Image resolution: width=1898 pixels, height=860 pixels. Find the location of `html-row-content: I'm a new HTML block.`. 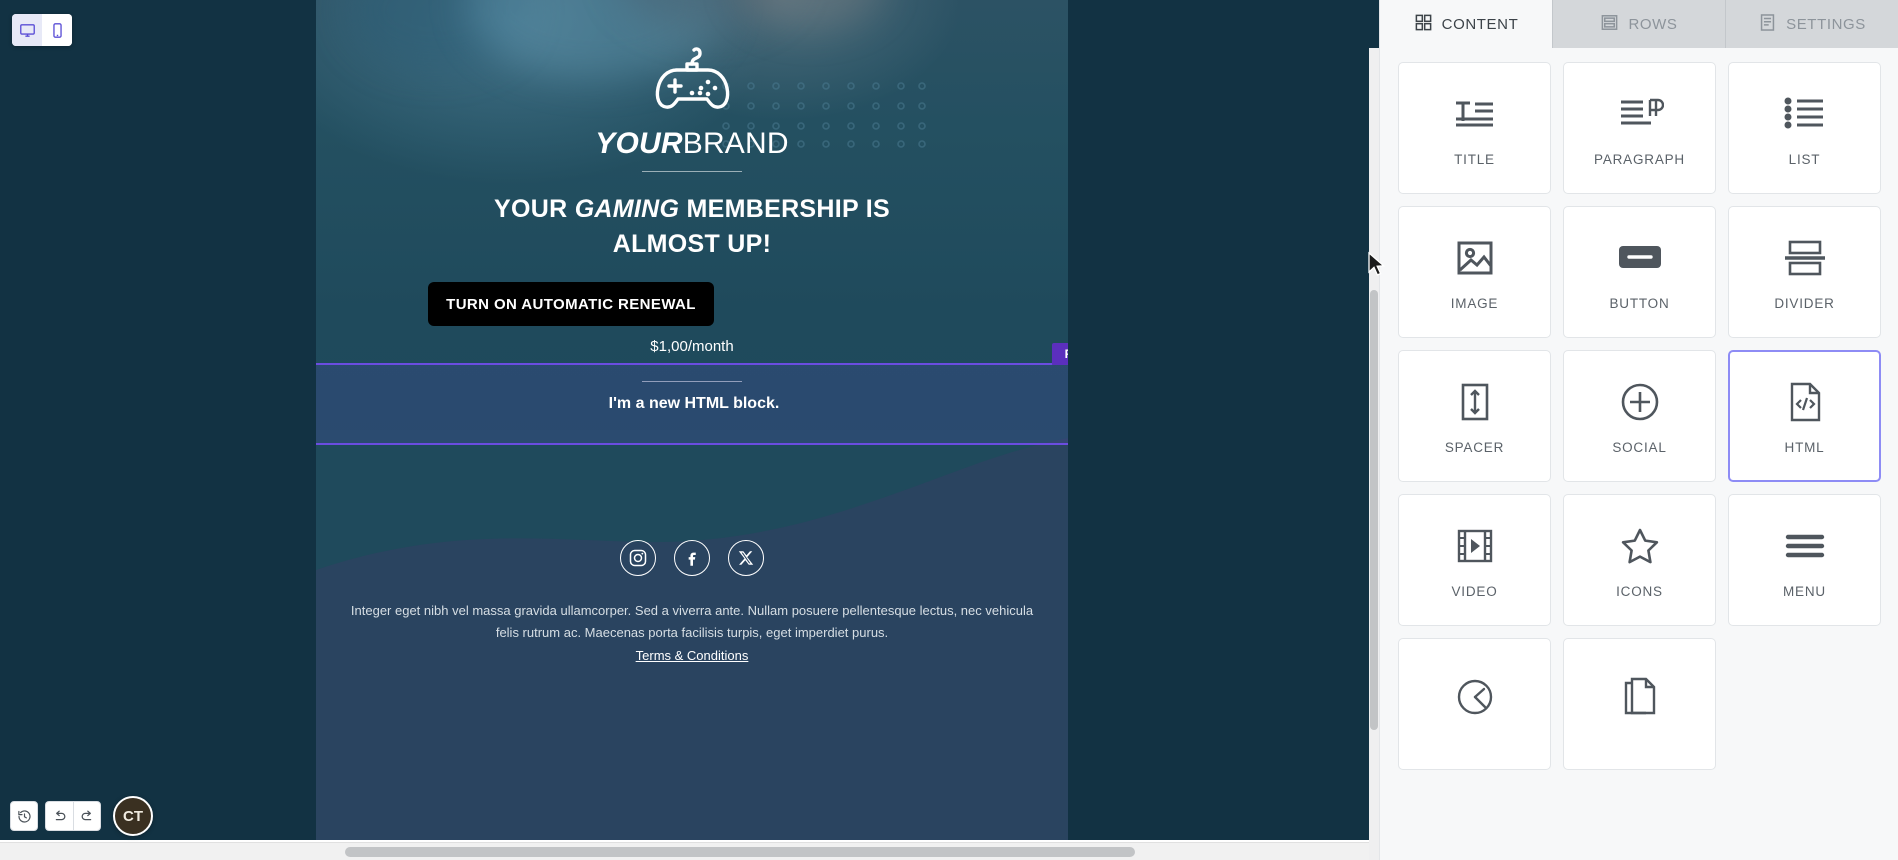

html-row-content: I'm a new HTML block. is located at coordinates (693, 404).